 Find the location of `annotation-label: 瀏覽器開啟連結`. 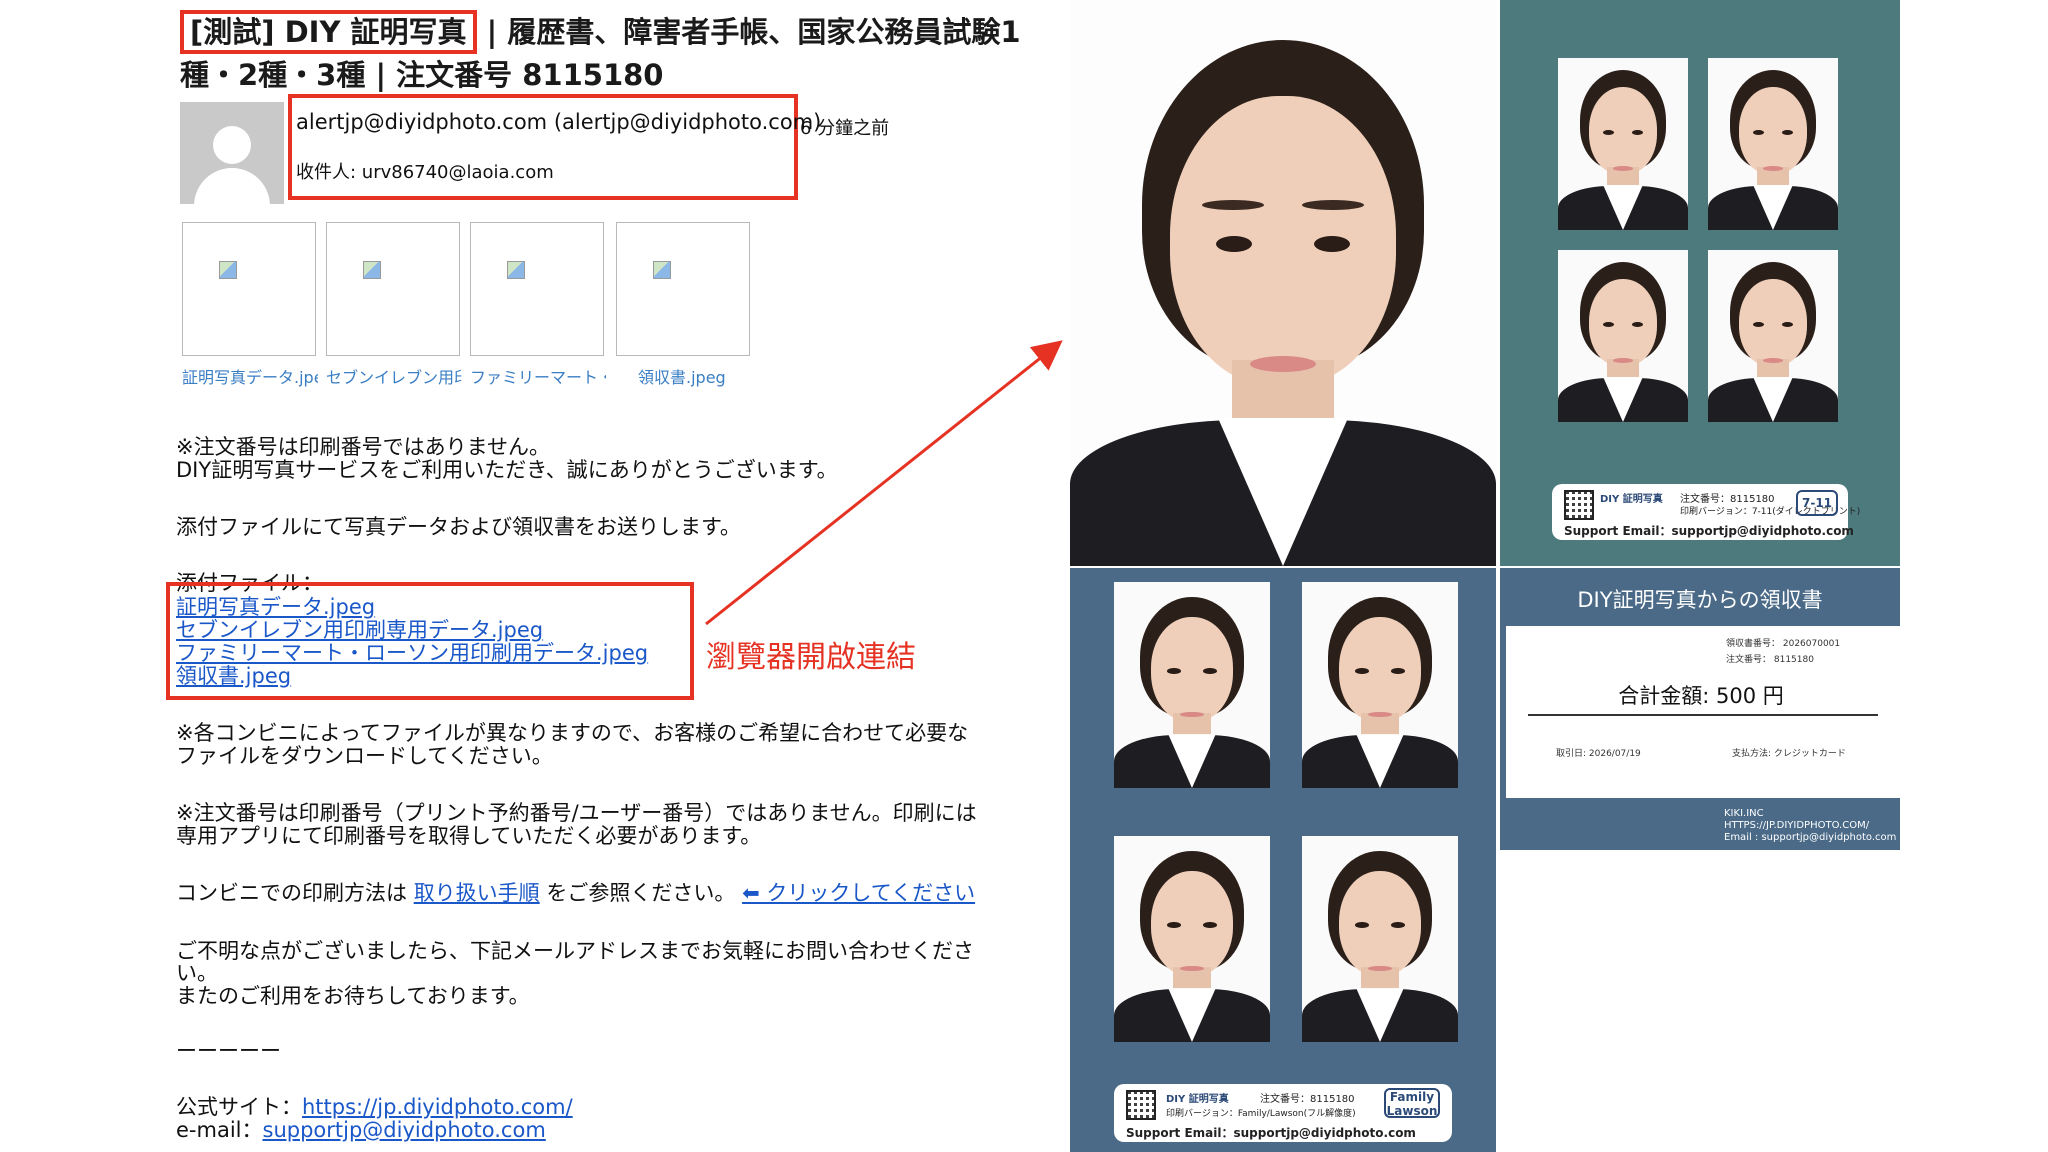

annotation-label: 瀏覽器開啟連結 is located at coordinates (811, 657).